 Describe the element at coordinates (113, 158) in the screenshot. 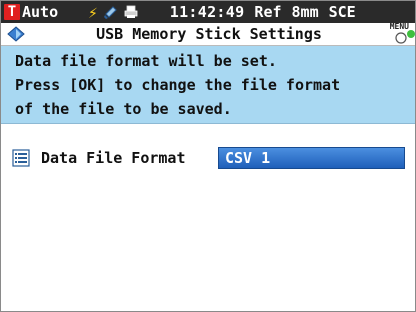

I see `data-file-format-label: Data File Format` at that location.